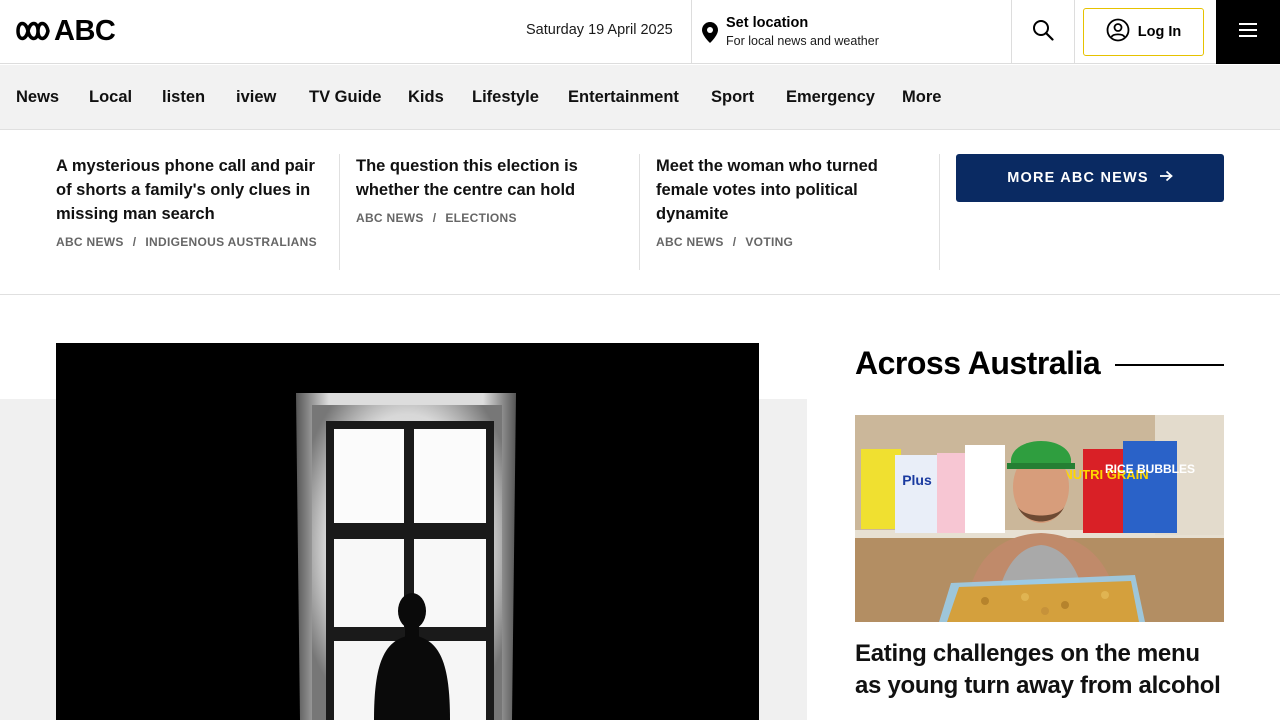  Describe the element at coordinates (769, 242) in the screenshot. I see `story-topic: VOTING` at that location.